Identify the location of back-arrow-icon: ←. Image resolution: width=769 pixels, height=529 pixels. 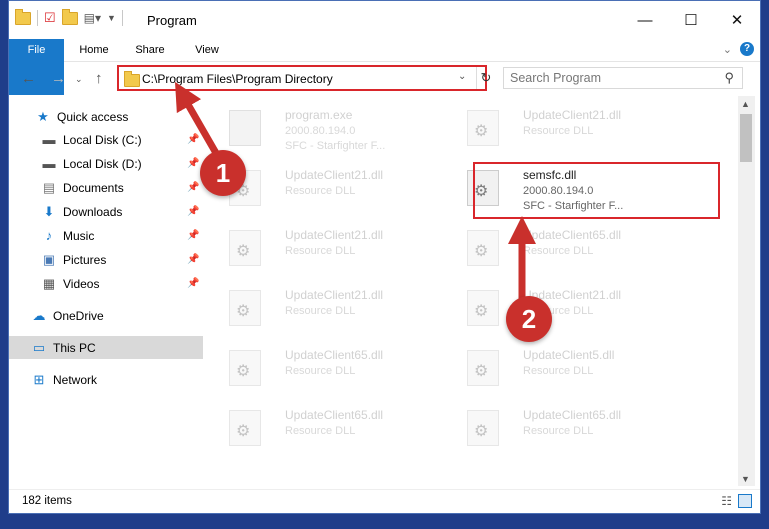
(28, 78).